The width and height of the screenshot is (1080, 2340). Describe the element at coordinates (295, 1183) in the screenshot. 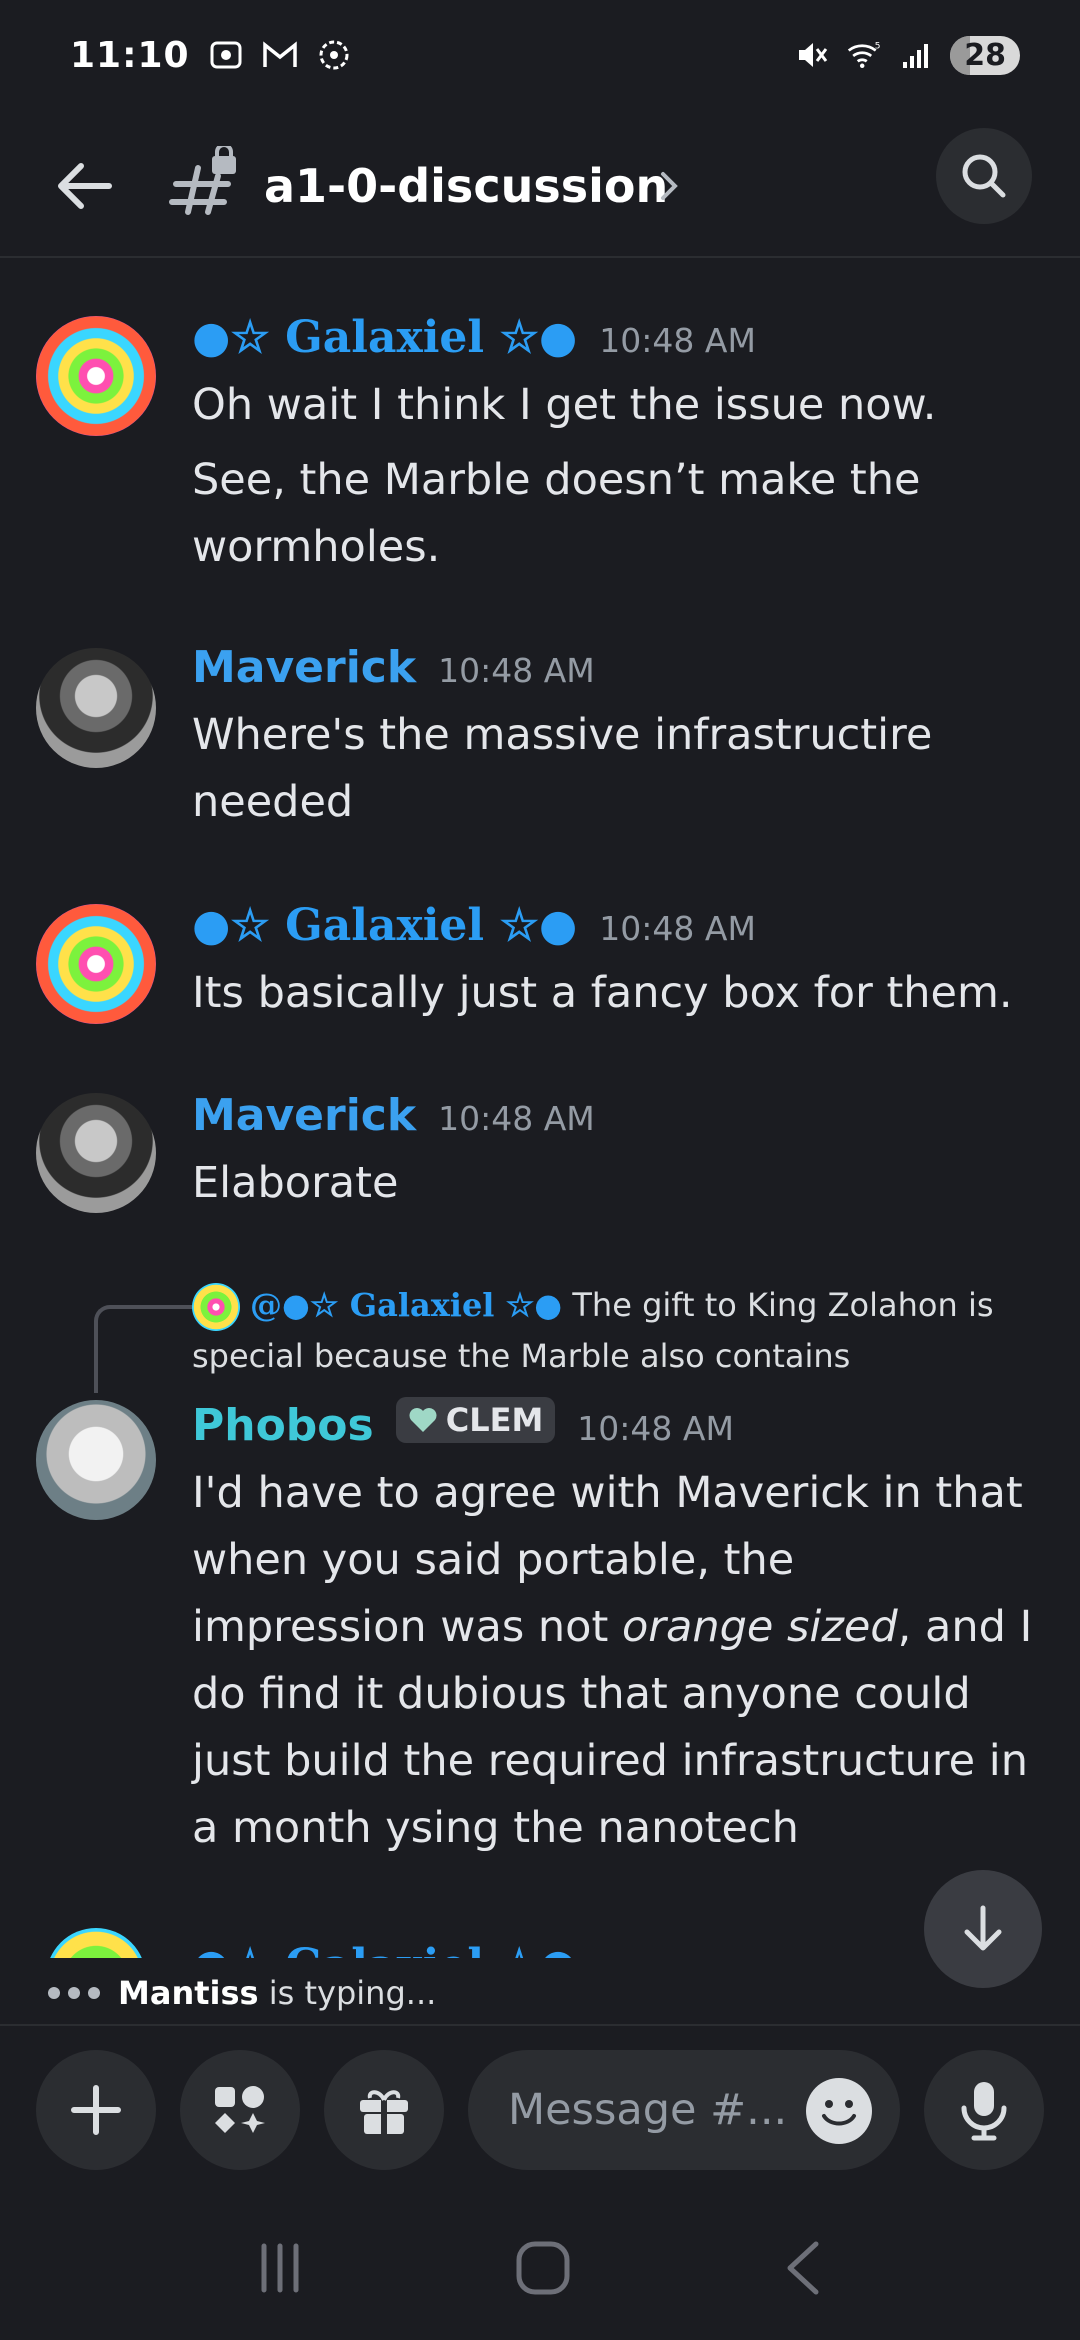

I see `message-text: Elaborate` at that location.